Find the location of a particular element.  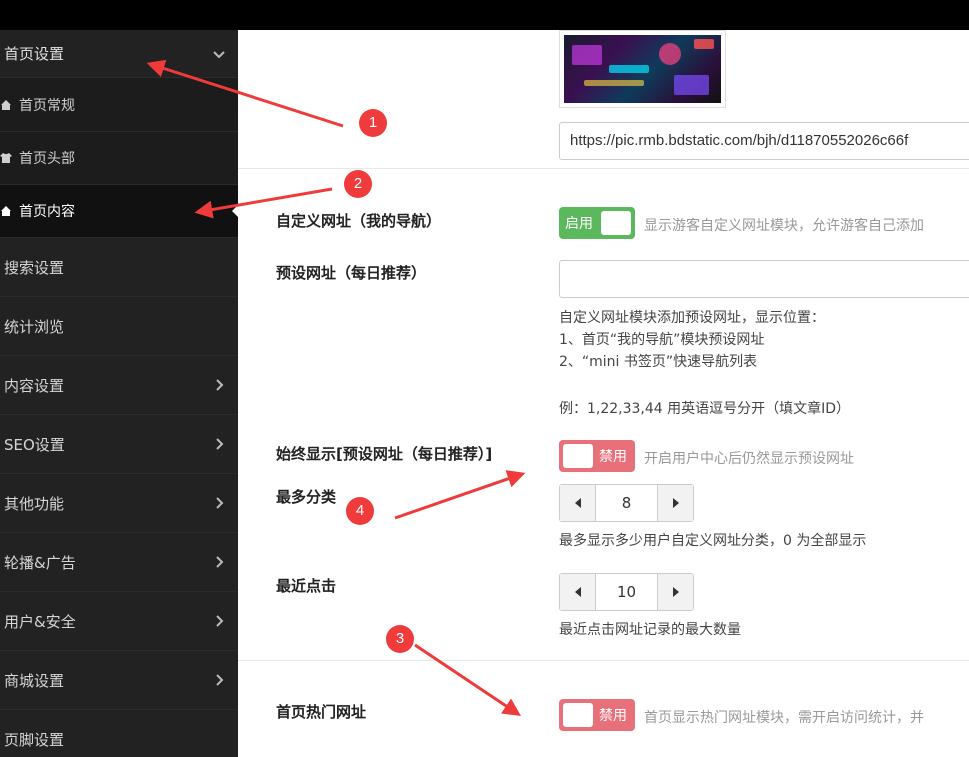

max-category-label: 最多分类 is located at coordinates (306, 497).